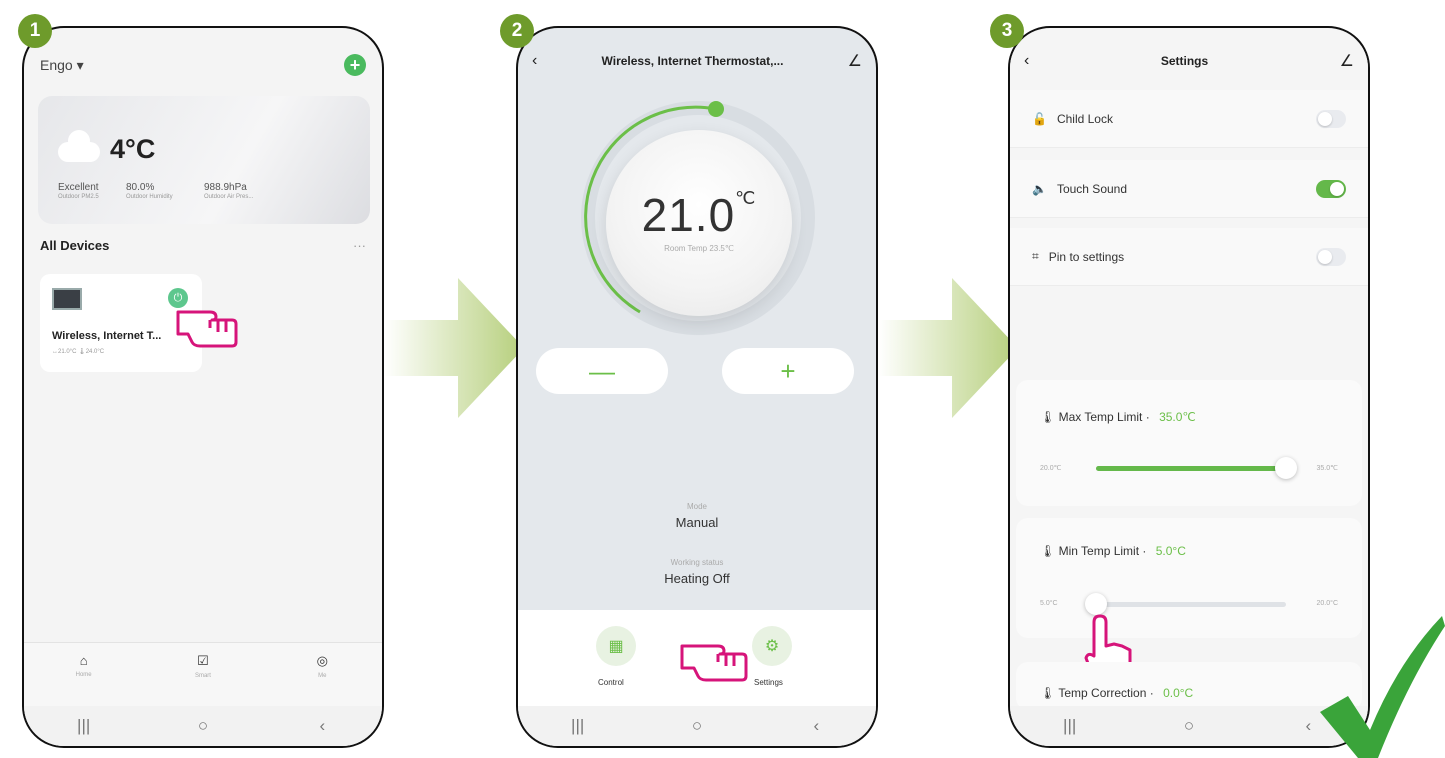 This screenshot has width=1445, height=758. I want to click on increase-temp-button: +, so click(788, 371).